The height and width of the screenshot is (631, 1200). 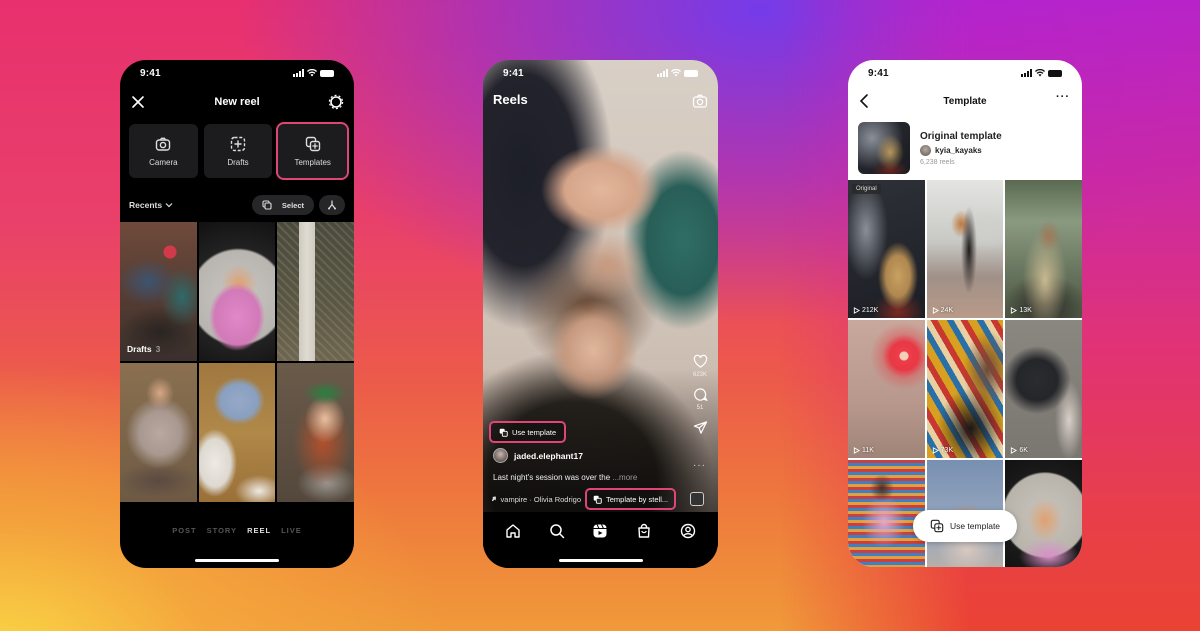 I want to click on select-button: Select, so click(x=282, y=205).